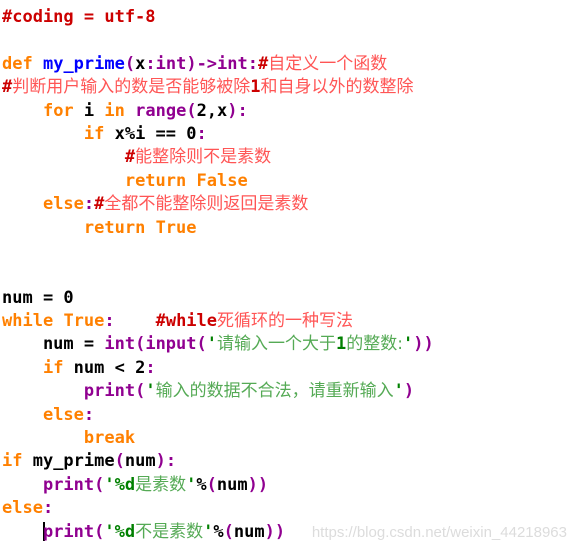 This screenshot has height=546, width=569. What do you see at coordinates (206, 204) in the screenshot?
I see `comment-token: 全都不能整除则返回是素数` at bounding box center [206, 204].